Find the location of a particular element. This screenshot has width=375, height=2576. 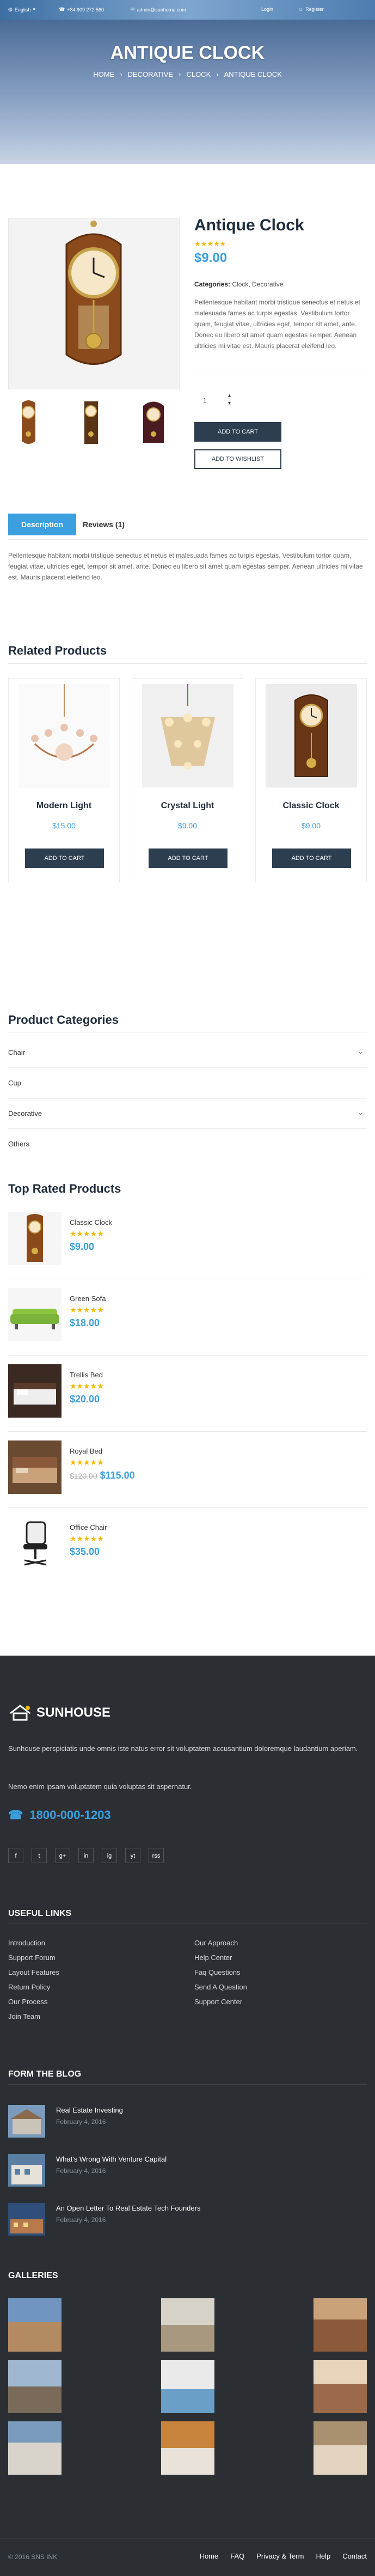

tab-reviews: Reviews (1) is located at coordinates (117, 524).